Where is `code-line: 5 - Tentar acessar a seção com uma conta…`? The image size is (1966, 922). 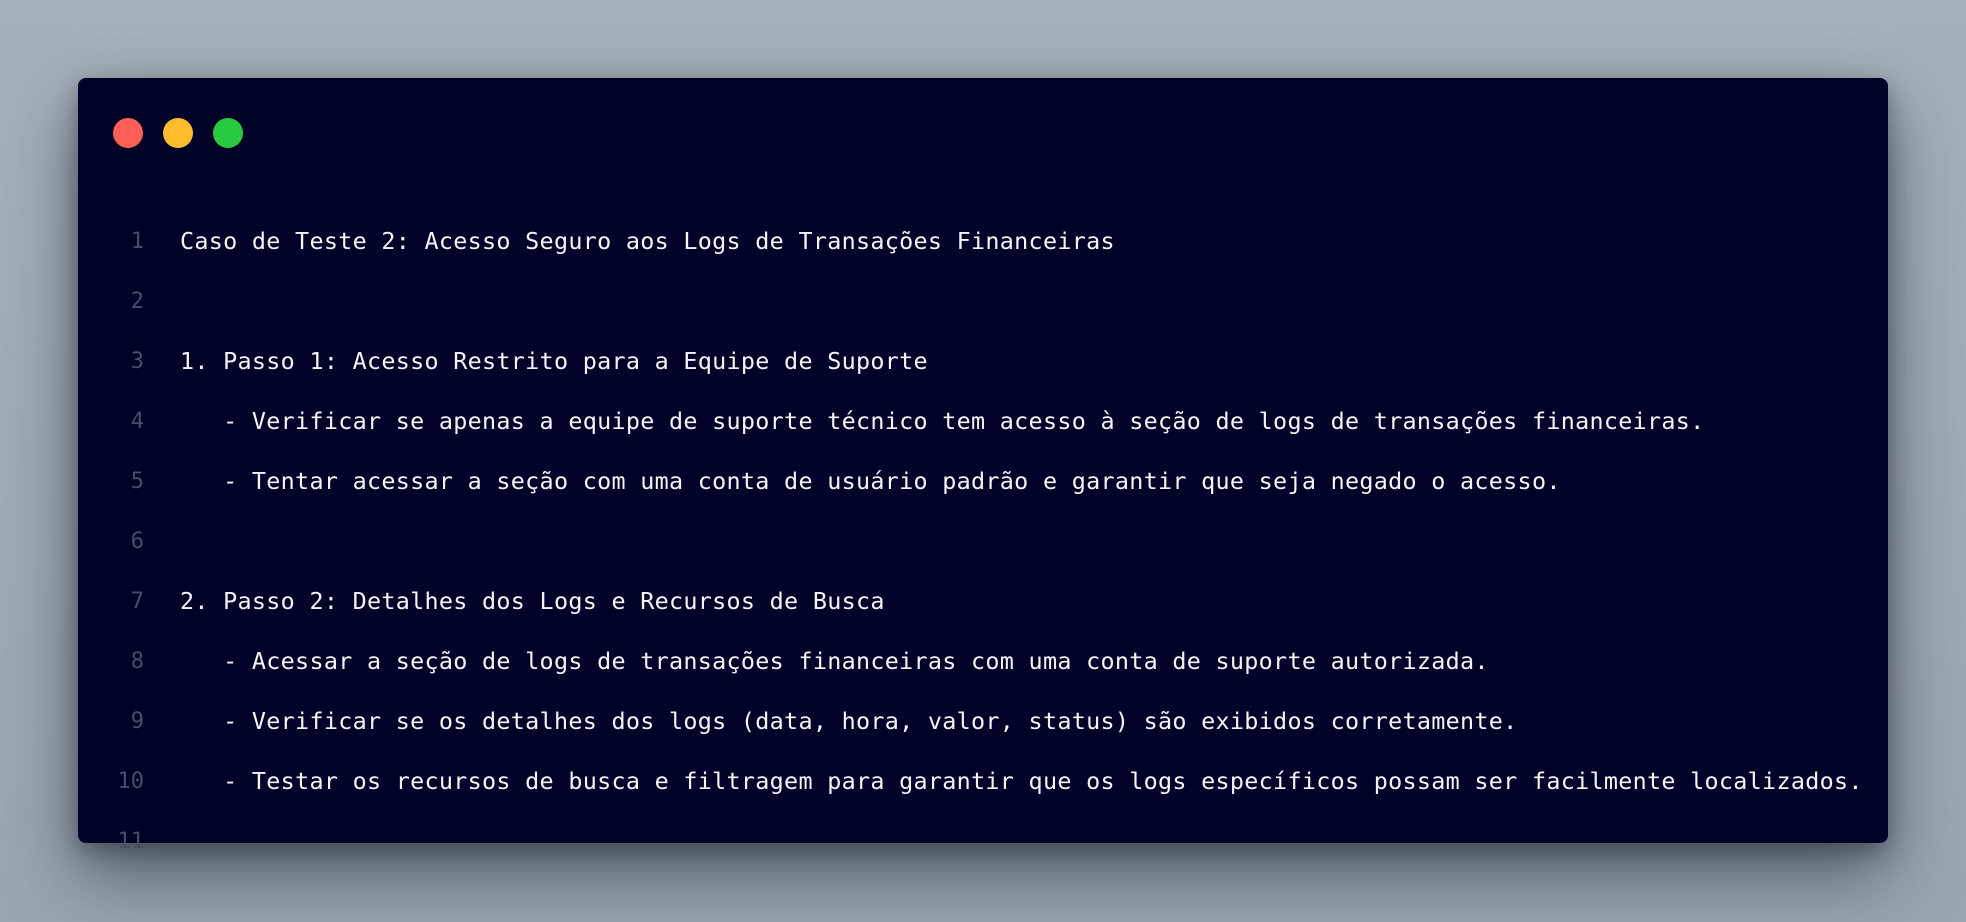
code-line: 5 - Tentar acessar a seção com uma conta… is located at coordinates (983, 481).